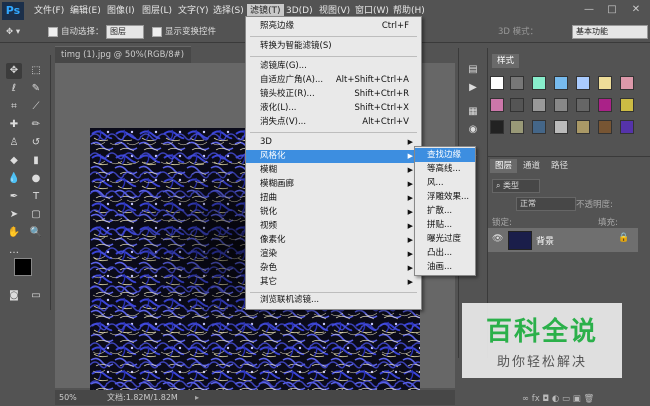 Image resolution: width=650 pixels, height=406 pixels. Describe the element at coordinates (516, 186) in the screenshot. I see `layer-filter-dropdown: ⌕ 类型` at that location.